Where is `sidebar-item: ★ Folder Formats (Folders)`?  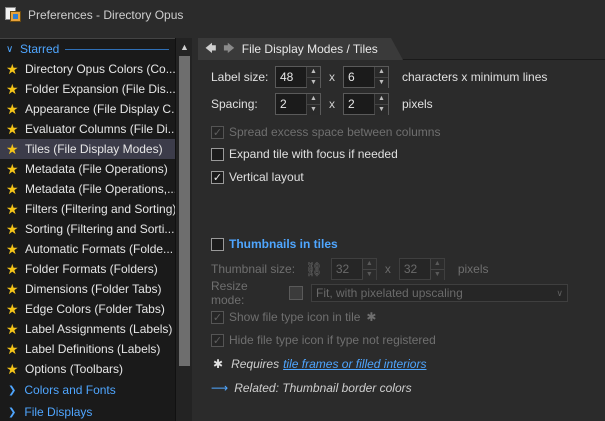 sidebar-item: ★ Folder Formats (Folders) is located at coordinates (87, 269).